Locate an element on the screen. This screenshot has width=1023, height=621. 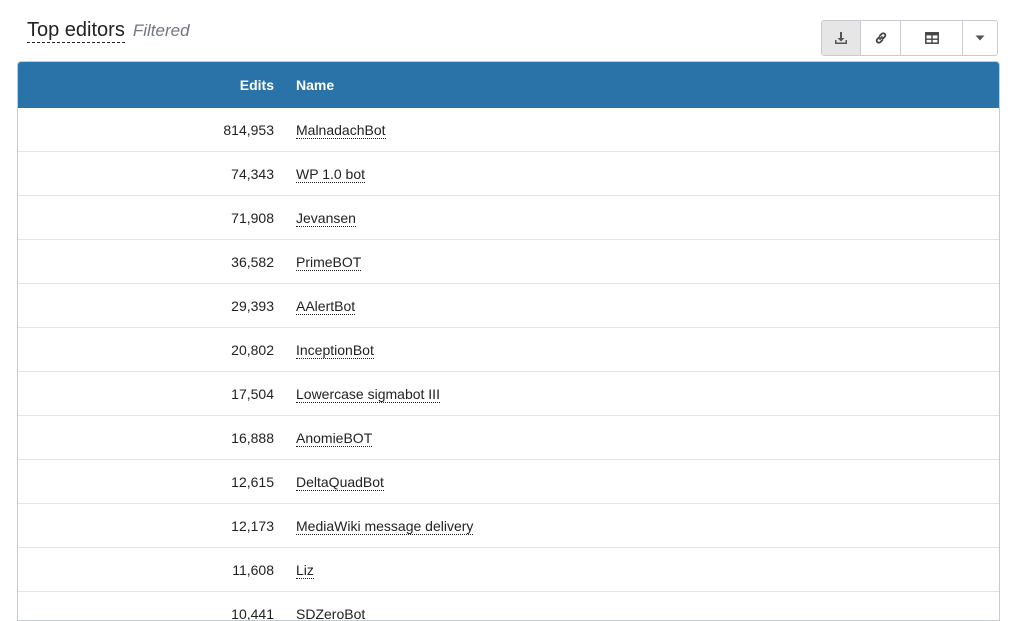
table-row: 71,908 Jevansen is located at coordinates (508, 218).